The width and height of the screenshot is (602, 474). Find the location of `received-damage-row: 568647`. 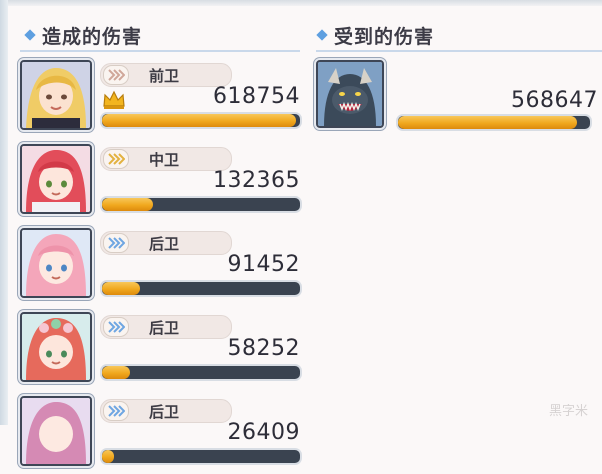

received-damage-row: 568647 is located at coordinates (459, 99).